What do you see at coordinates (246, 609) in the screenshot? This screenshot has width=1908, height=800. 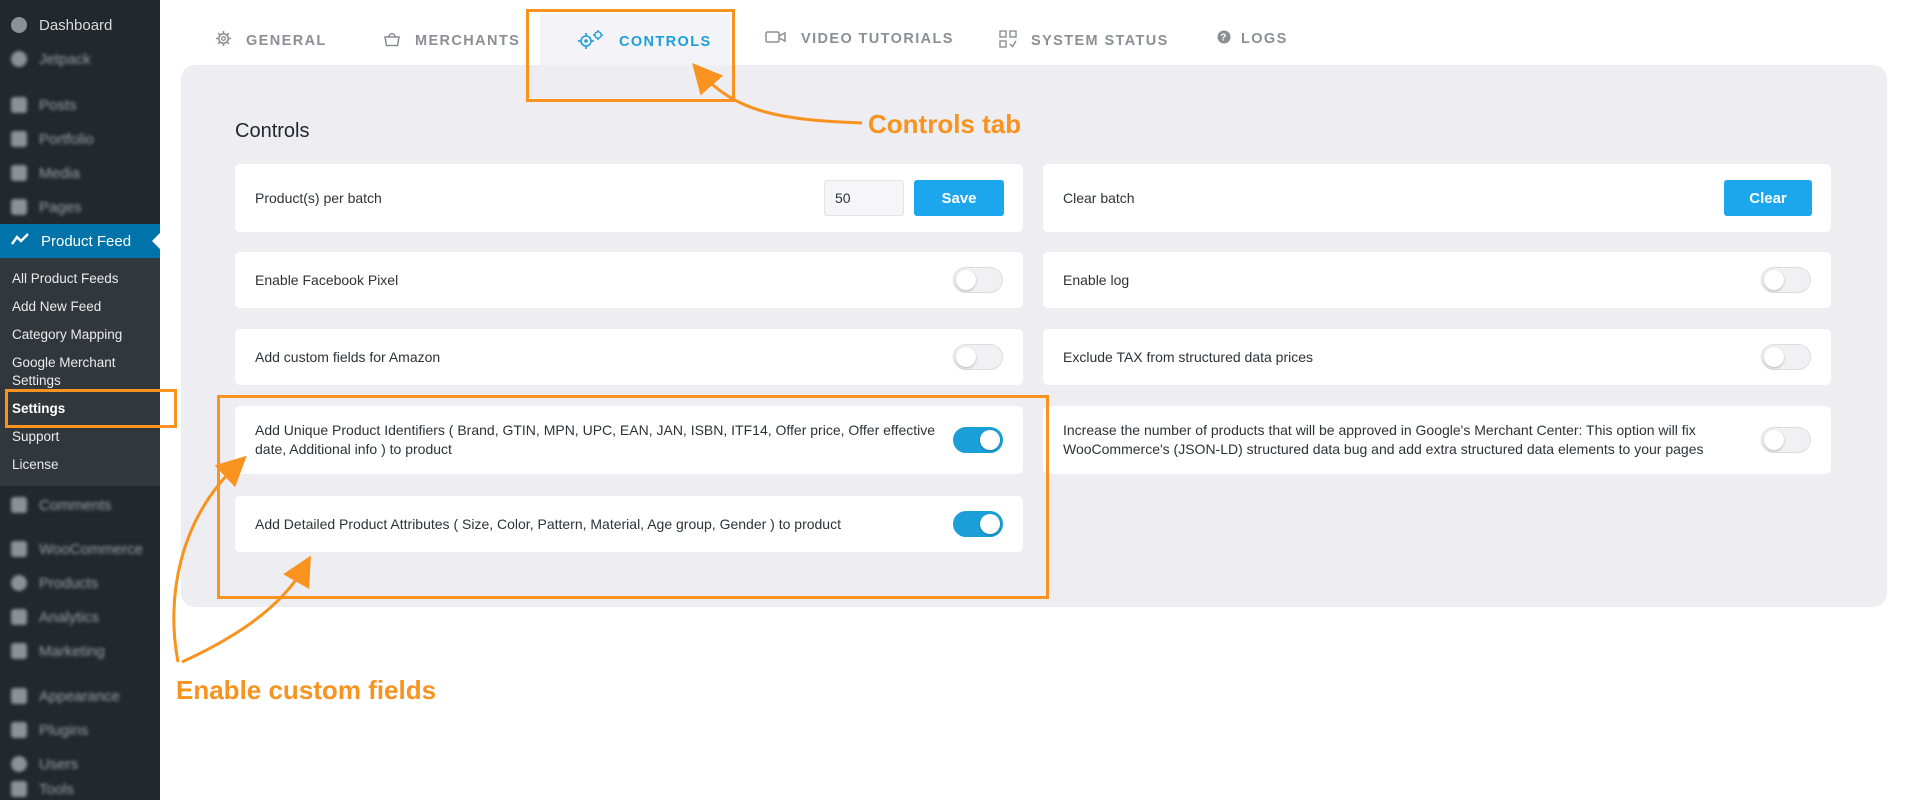 I see `arrow-to-attributes` at bounding box center [246, 609].